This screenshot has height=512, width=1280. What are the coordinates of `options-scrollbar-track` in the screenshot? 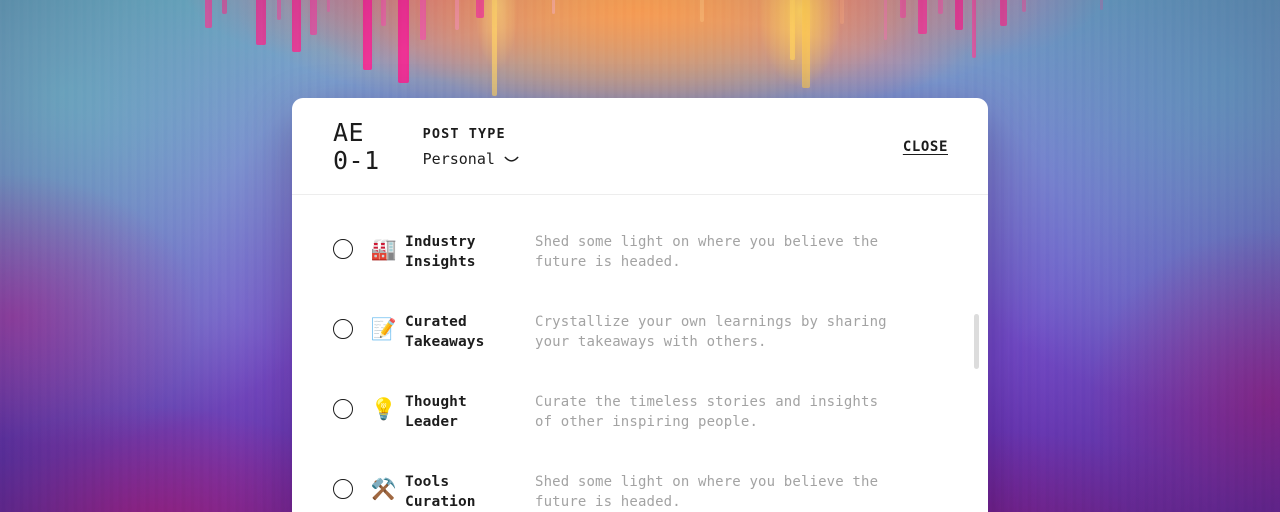 It's located at (976, 367).